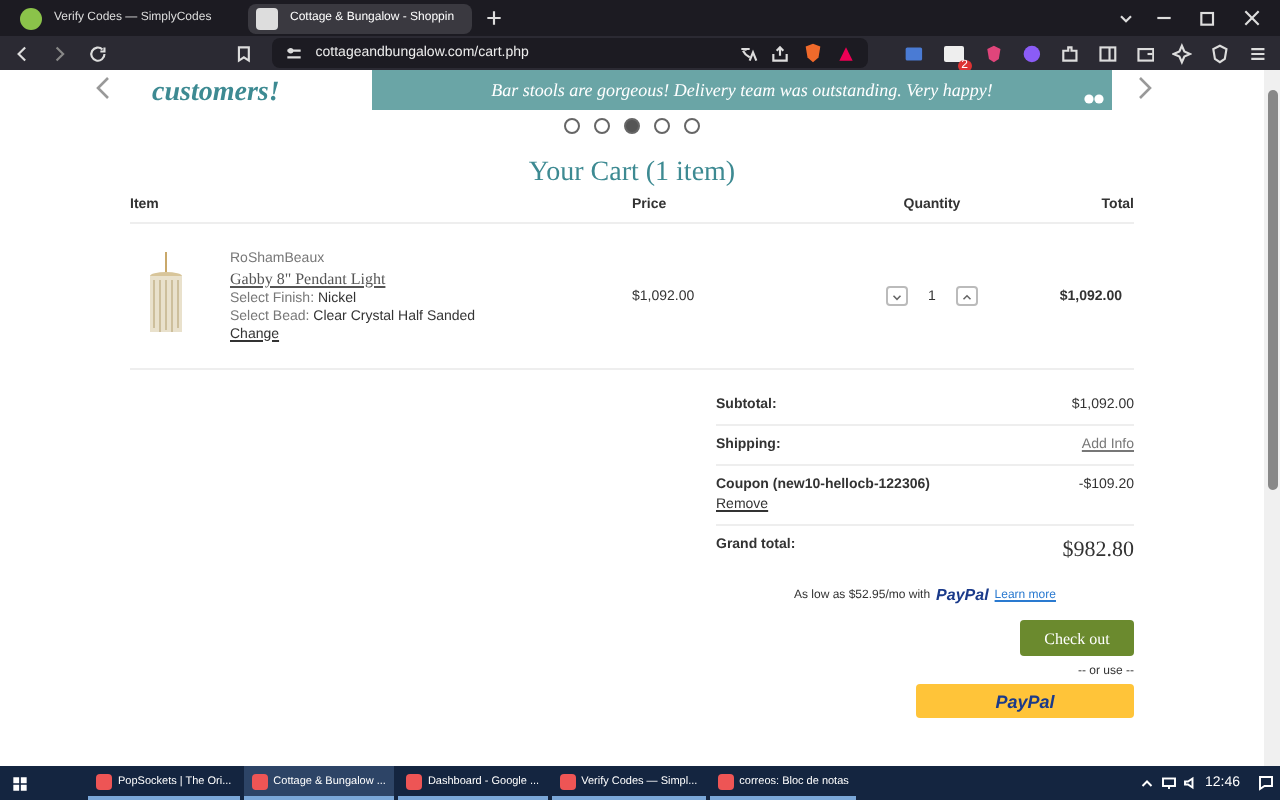  What do you see at coordinates (353, 278) in the screenshot?
I see `product-name-link: Gabby 8" Pendant Light` at bounding box center [353, 278].